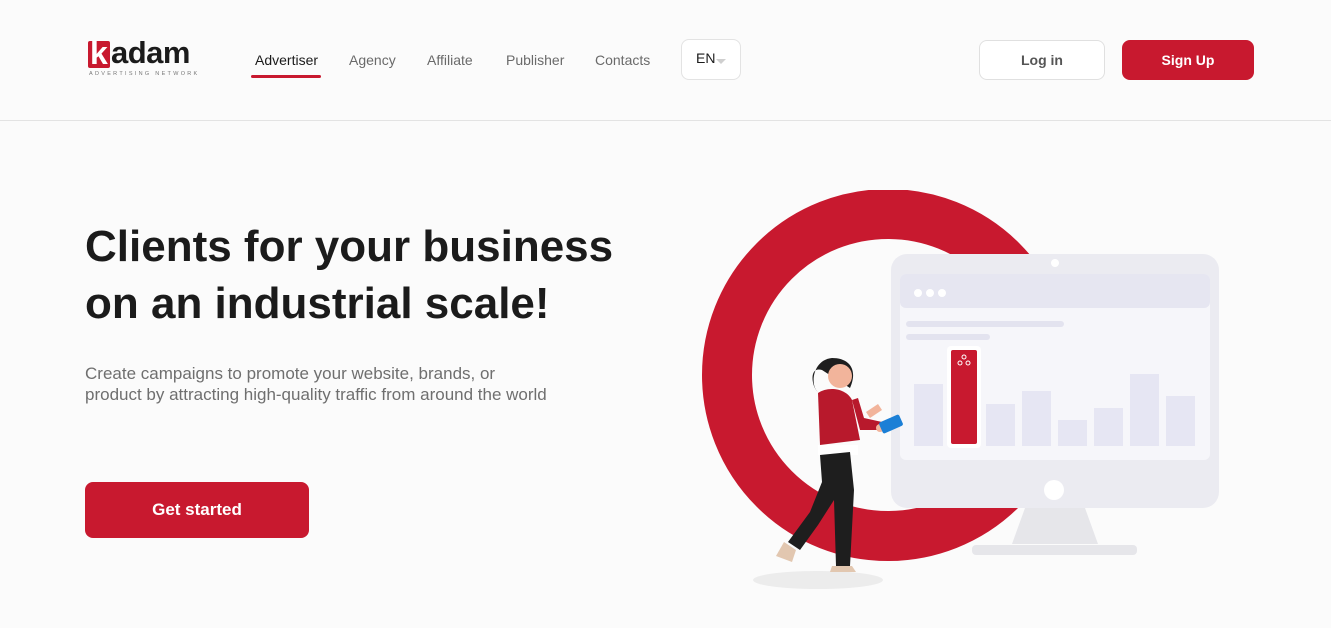  I want to click on kadam-logo: k adam ADVERTISING NETWORK, so click(150, 58).